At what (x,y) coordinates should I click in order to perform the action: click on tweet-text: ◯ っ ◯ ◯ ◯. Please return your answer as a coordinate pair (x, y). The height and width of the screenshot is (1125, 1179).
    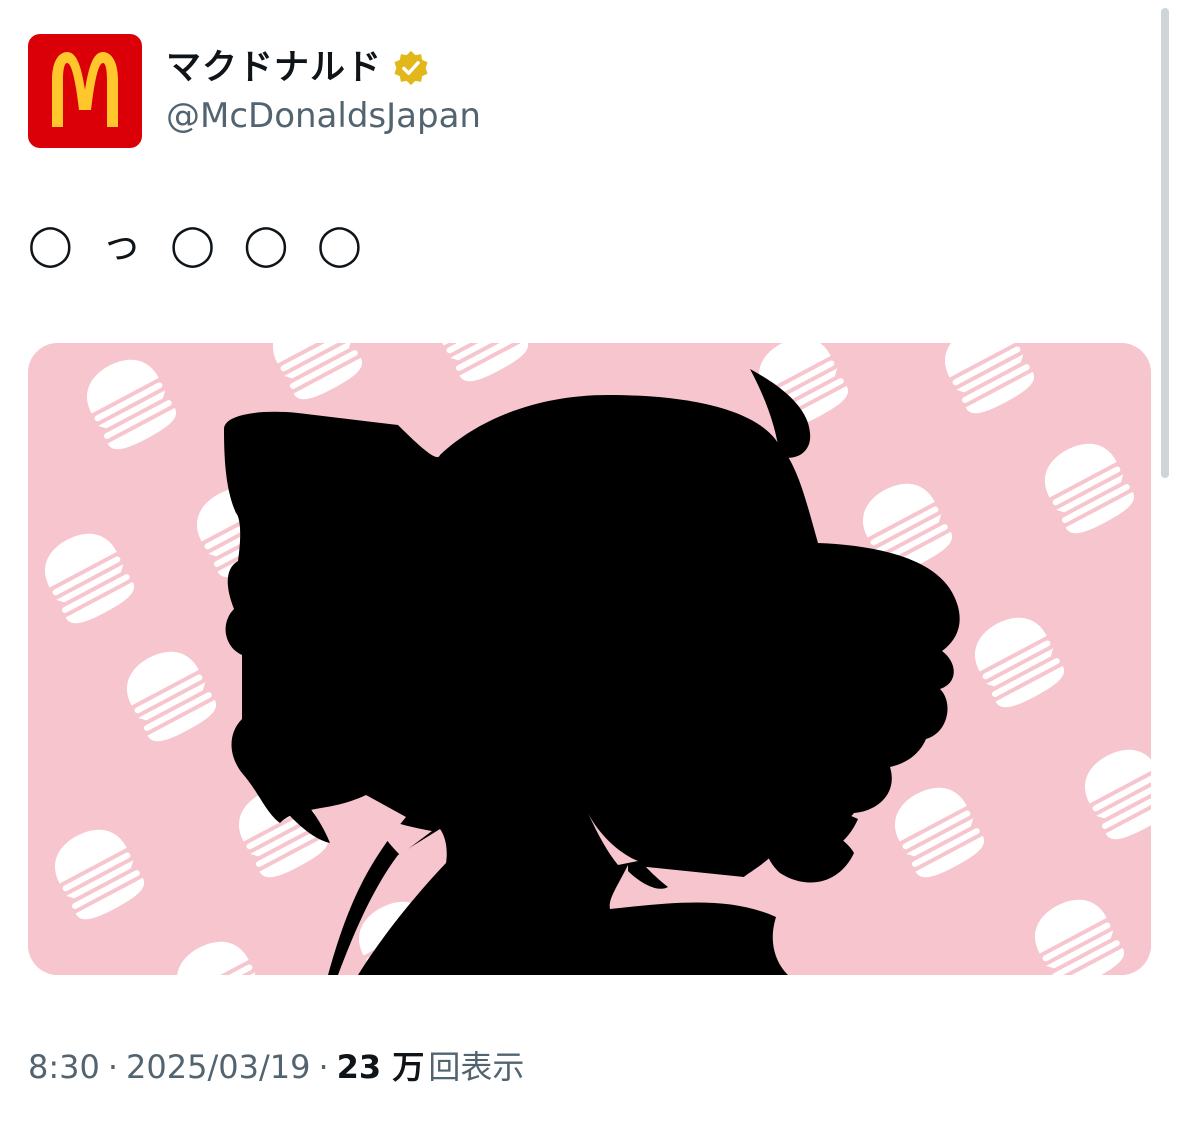
    Looking at the image, I should click on (199, 245).